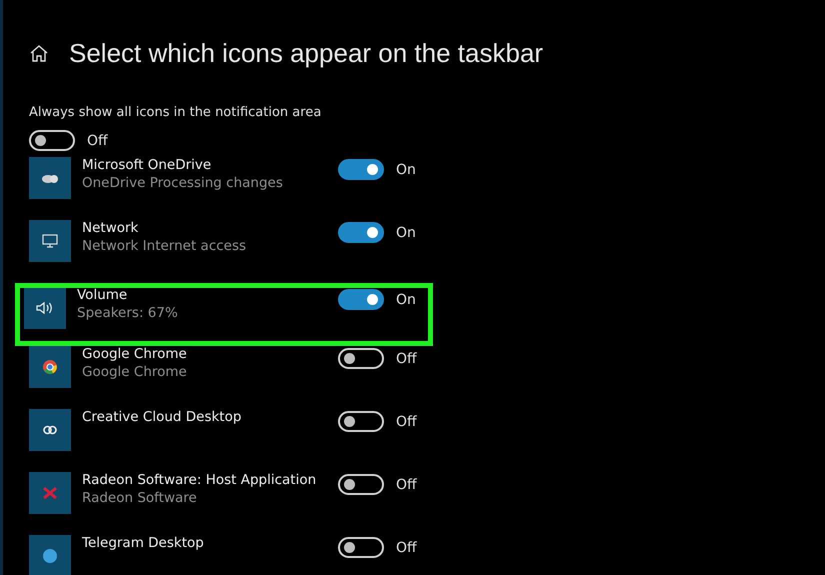 The image size is (825, 575). Describe the element at coordinates (39, 53) in the screenshot. I see `home-icon` at that location.